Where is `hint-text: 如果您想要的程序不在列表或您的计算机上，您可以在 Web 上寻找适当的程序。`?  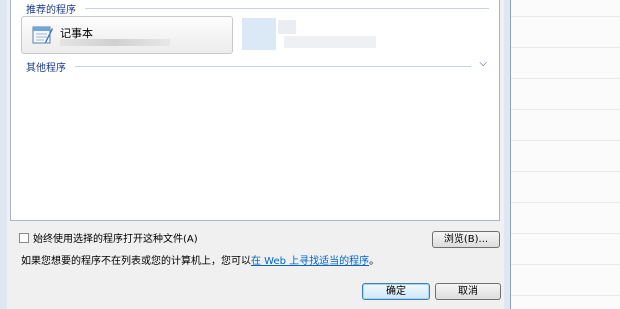
hint-text: 如果您想要的程序不在列表或您的计算机上，您可以在 Web 上寻找适当的程序。 is located at coordinates (200, 259).